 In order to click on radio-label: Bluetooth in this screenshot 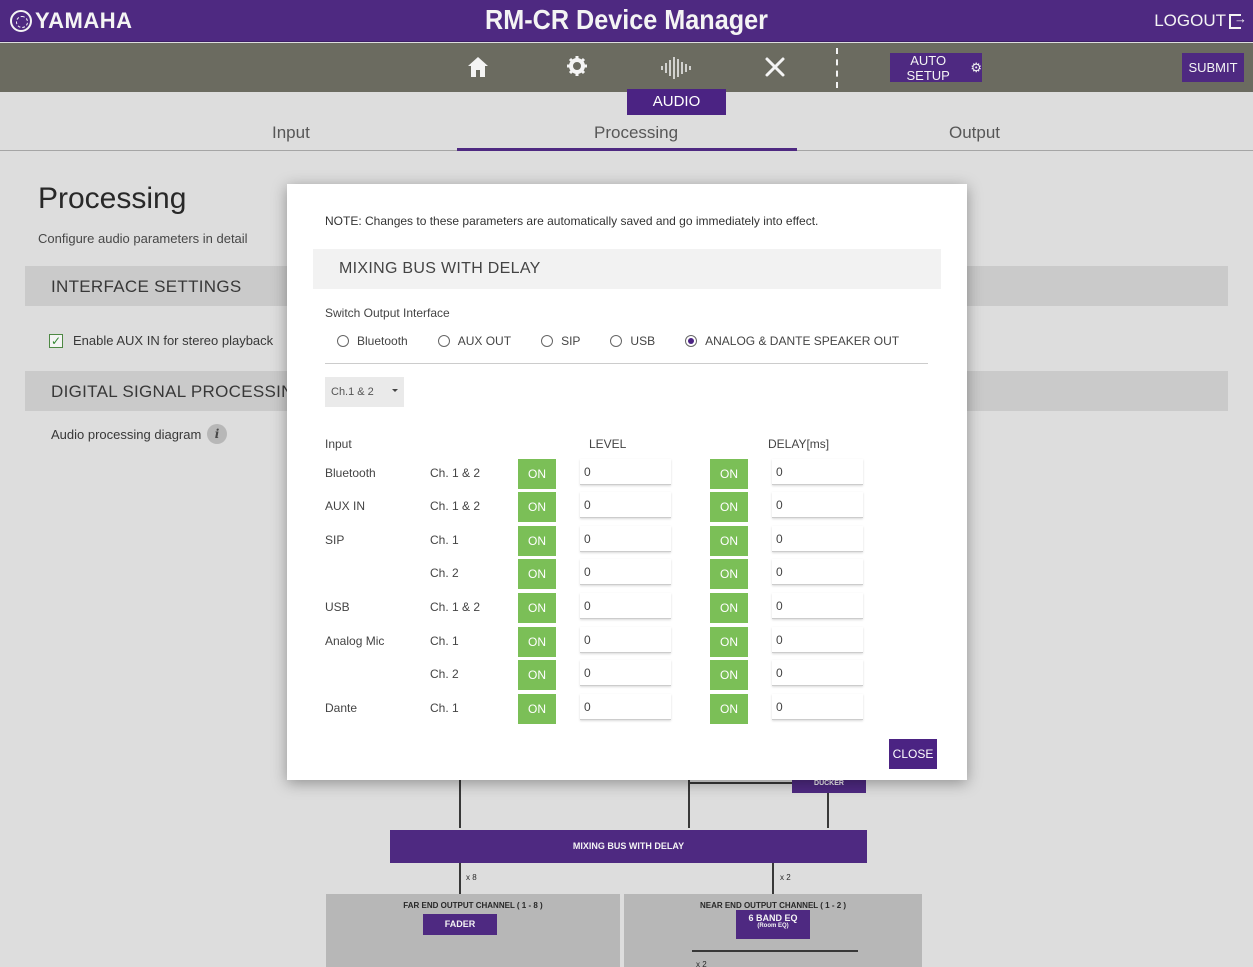, I will do `click(382, 341)`.